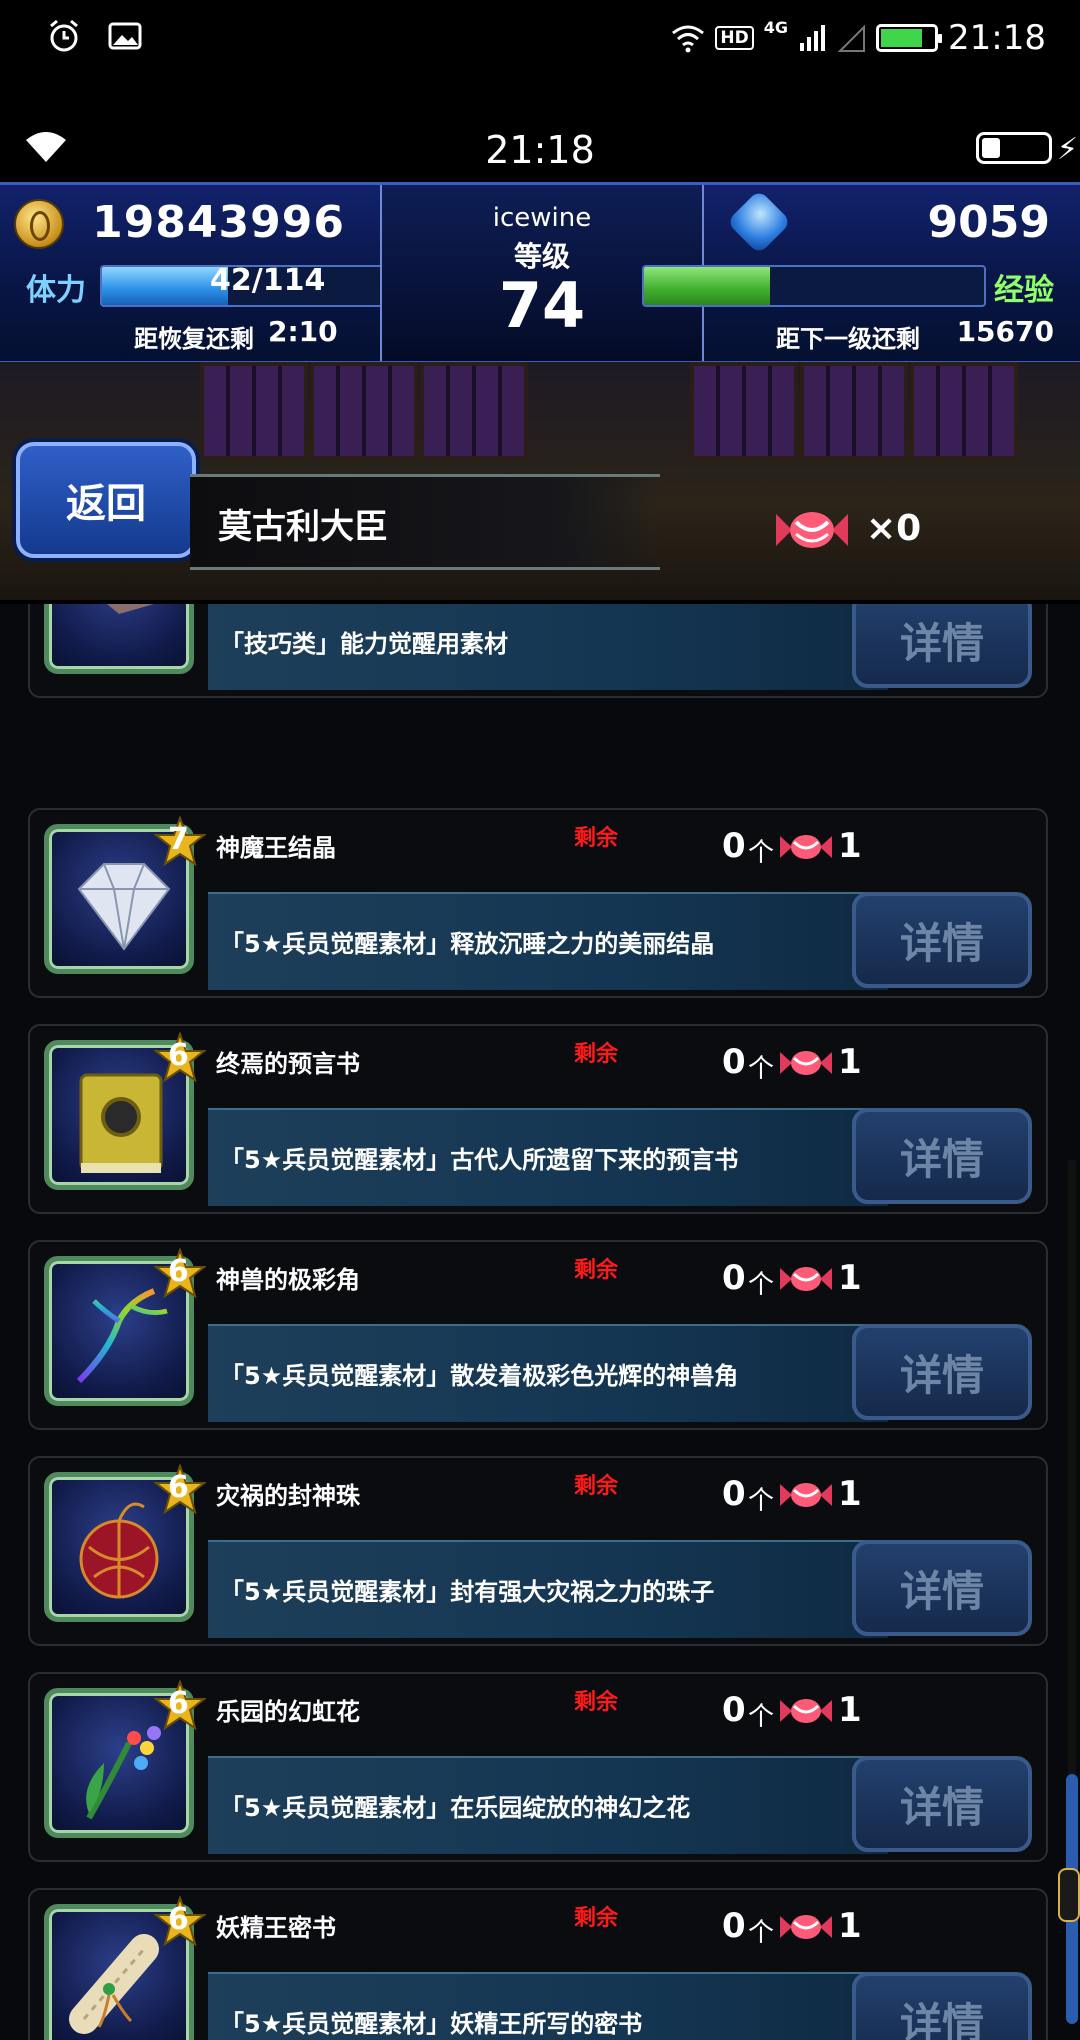  Describe the element at coordinates (548, 647) in the screenshot. I see `item-description-bar: 「技巧类」能力觉醒用素材` at that location.